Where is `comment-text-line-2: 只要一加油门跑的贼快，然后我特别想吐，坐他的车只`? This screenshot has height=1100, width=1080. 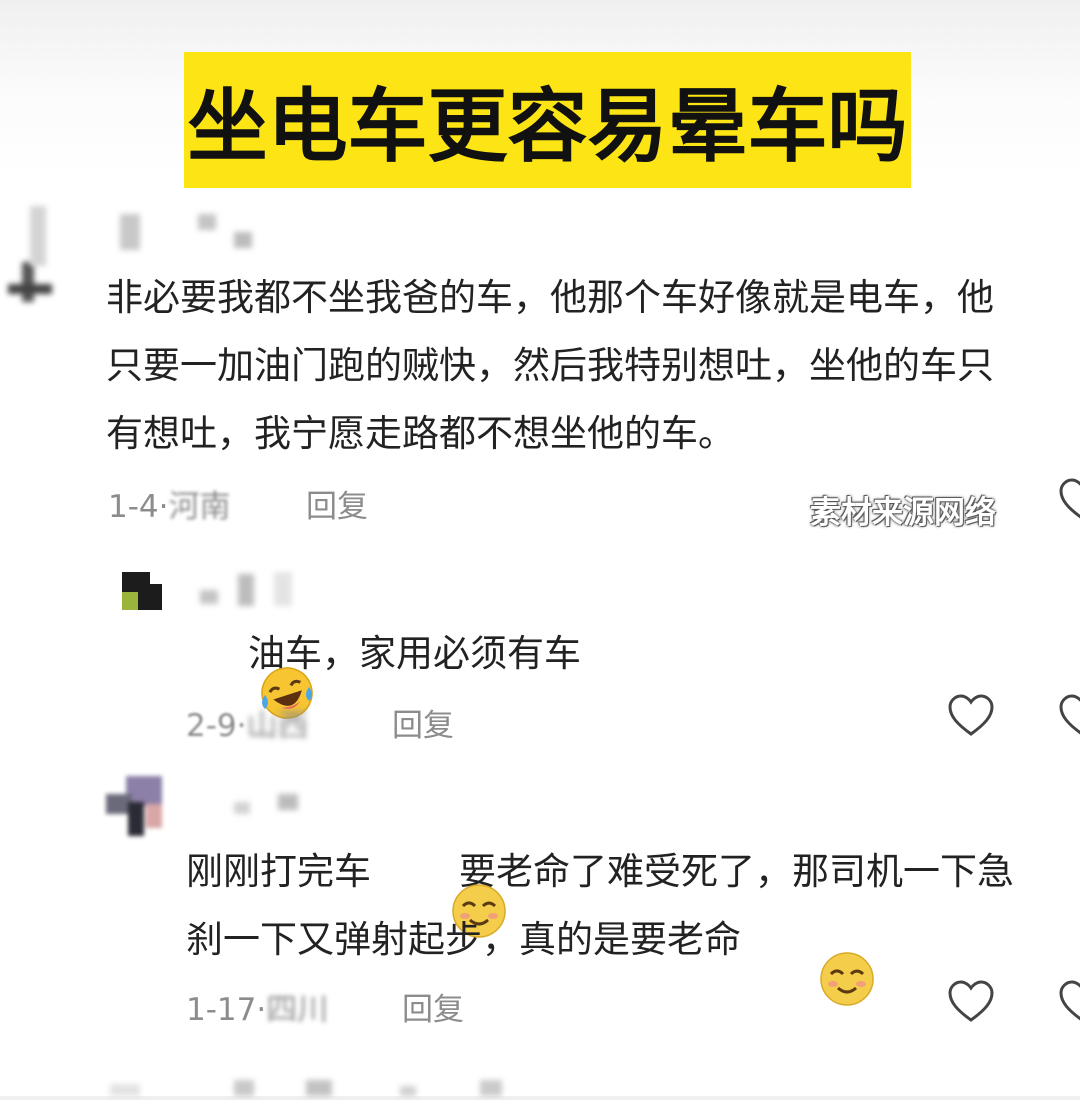 comment-text-line-2: 只要一加油门跑的贼快，然后我特别想吐，坐他的车只 is located at coordinates (550, 365).